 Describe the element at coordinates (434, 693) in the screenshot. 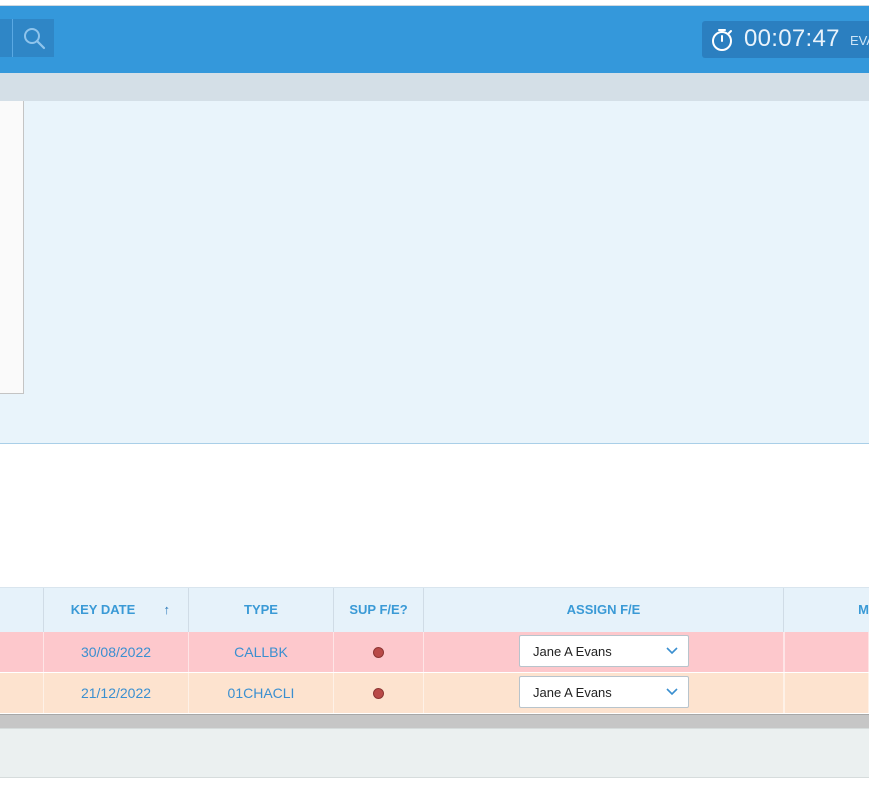

I see `table-row: 21/12/2022 01CHACLI Jane A Evans` at that location.